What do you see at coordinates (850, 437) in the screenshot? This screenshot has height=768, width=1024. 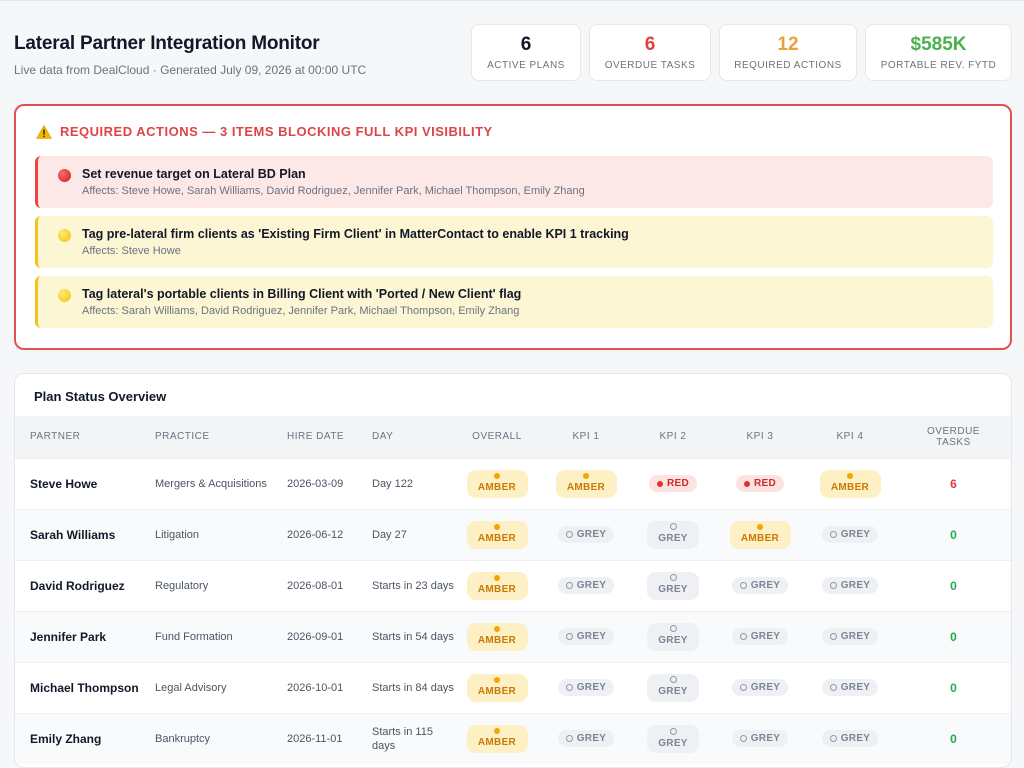 I see `column-header: KPI 4` at bounding box center [850, 437].